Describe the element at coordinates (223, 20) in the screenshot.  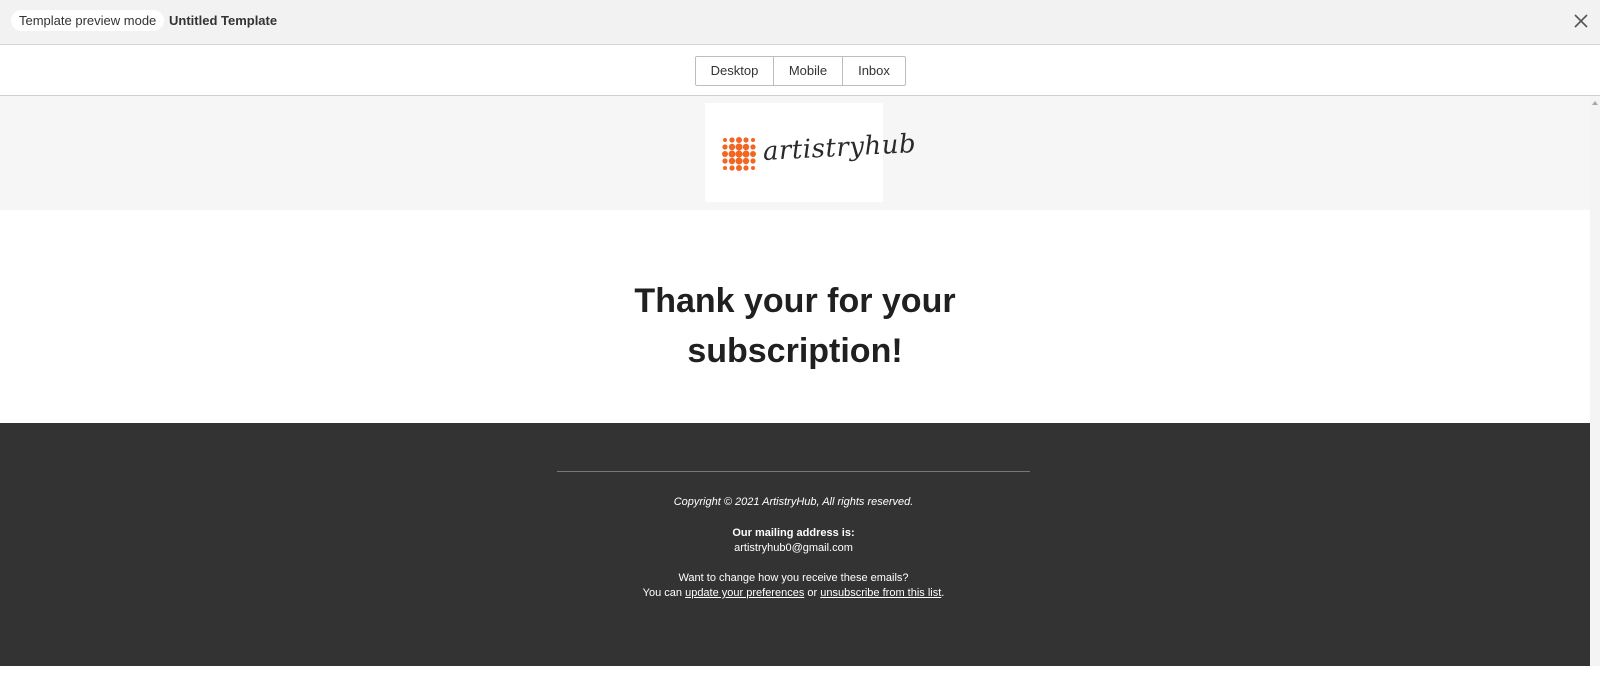
I see `template-name: Untitled Template` at that location.